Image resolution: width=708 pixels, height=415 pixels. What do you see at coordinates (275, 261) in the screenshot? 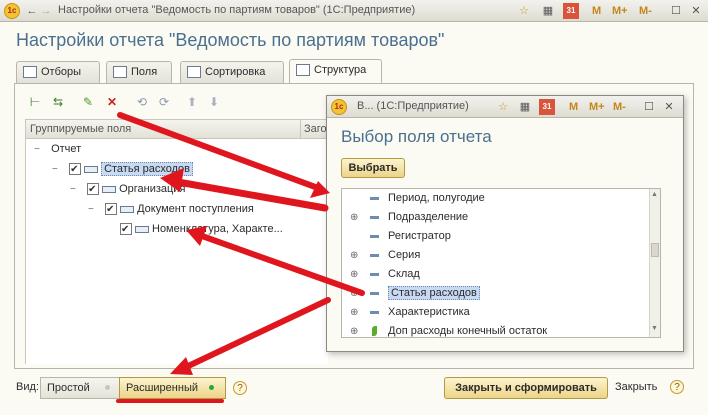
I see `arrow-from-list-item-to-grid` at bounding box center [275, 261].